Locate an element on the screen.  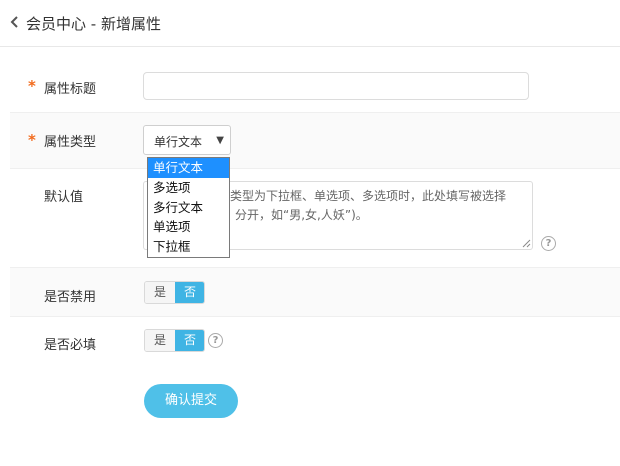
page-header: 会员中心 - 新增属性 is located at coordinates (310, 23).